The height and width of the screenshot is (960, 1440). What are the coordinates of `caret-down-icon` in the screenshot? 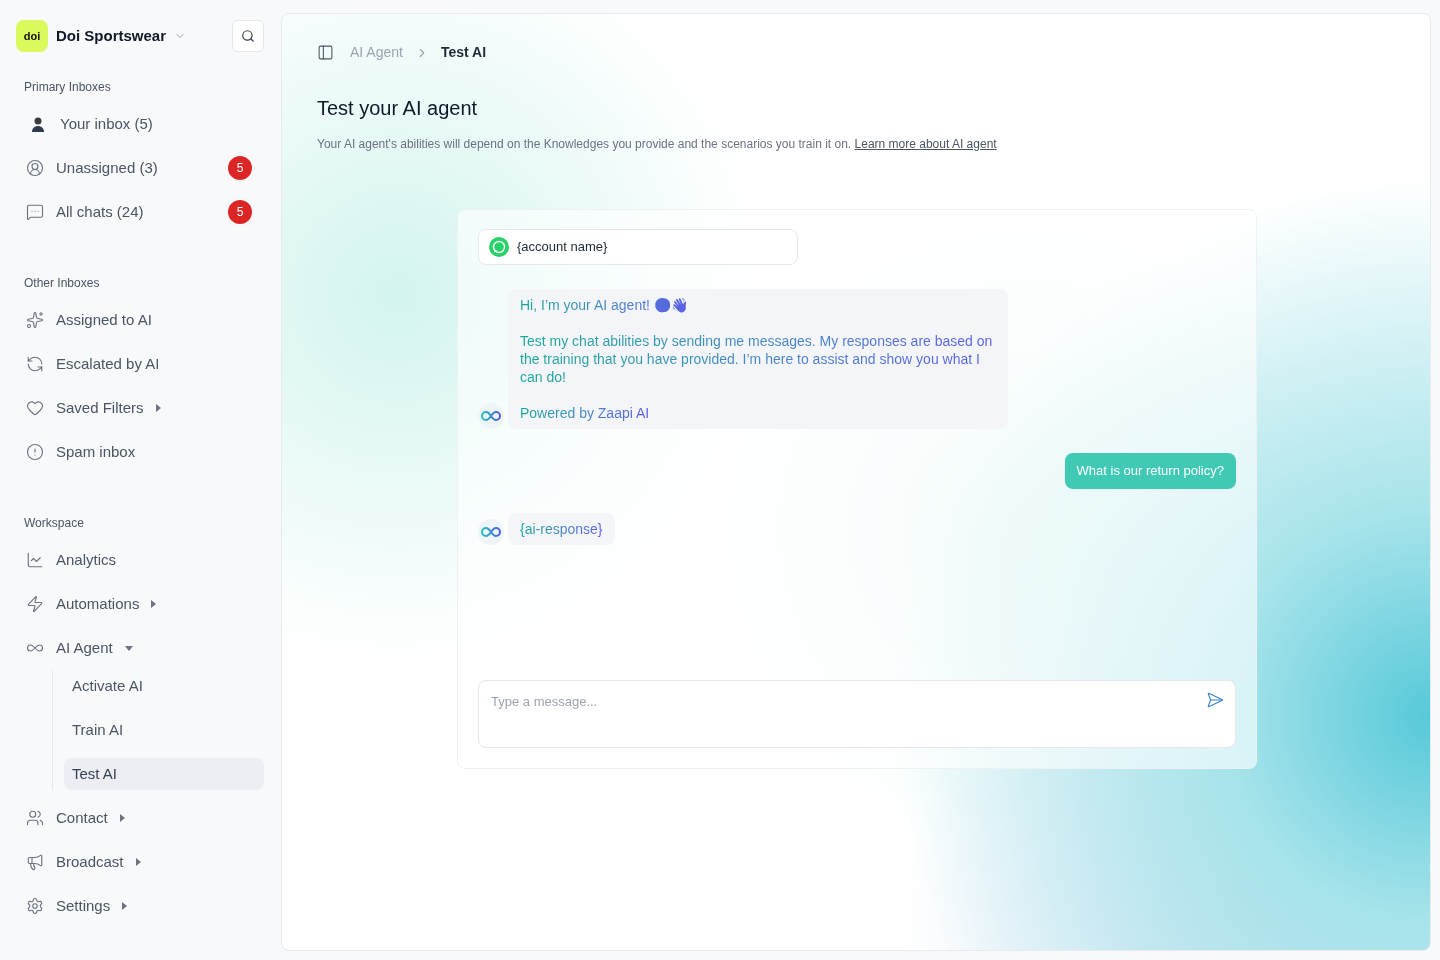 It's located at (128, 648).